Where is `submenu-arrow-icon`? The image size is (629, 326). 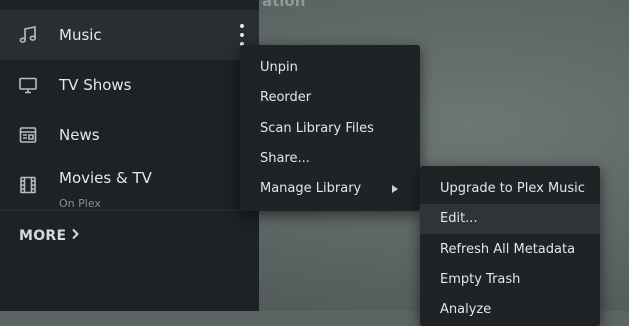 submenu-arrow-icon is located at coordinates (395, 189).